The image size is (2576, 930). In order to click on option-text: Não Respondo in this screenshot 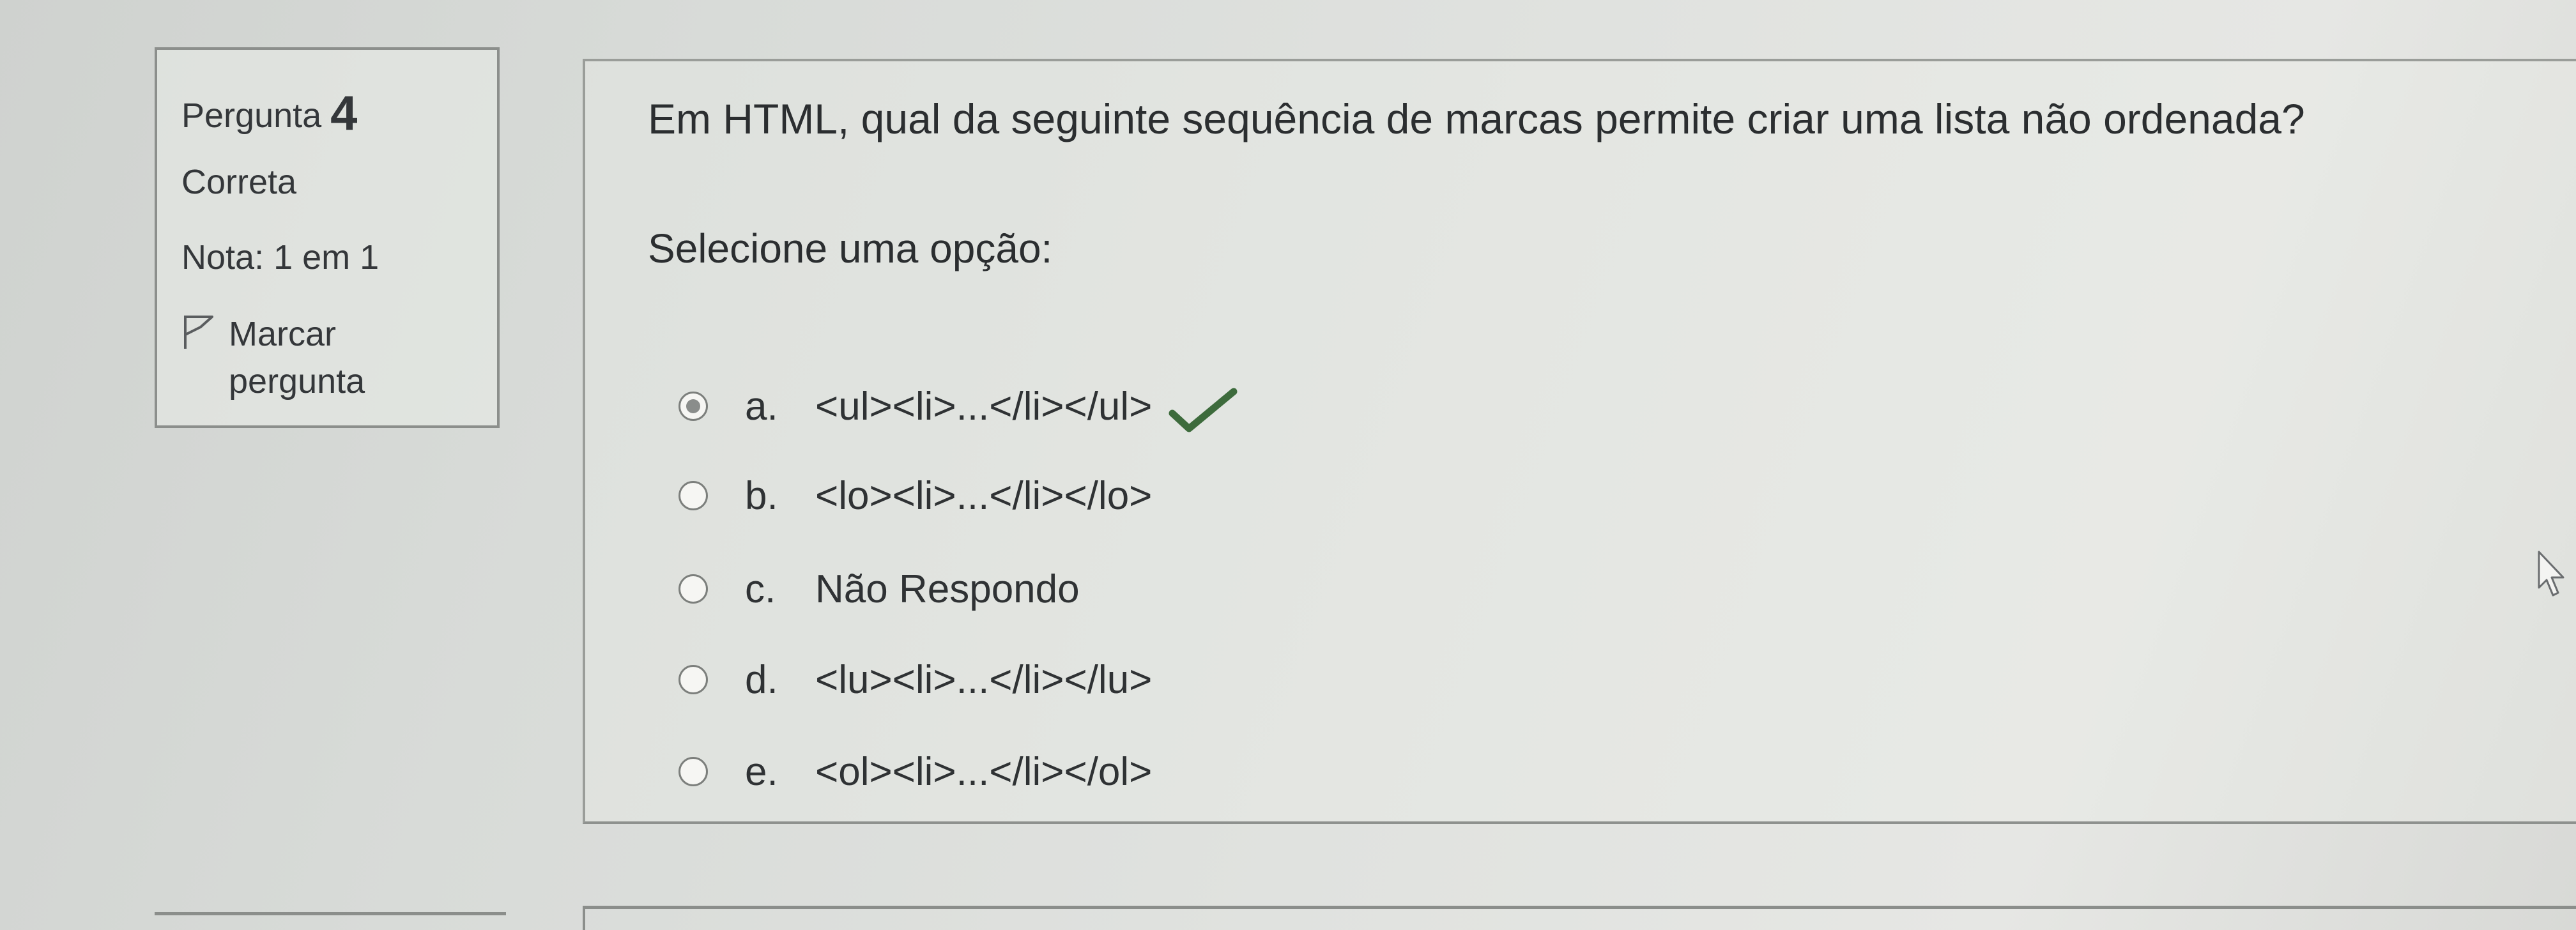, I will do `click(947, 589)`.